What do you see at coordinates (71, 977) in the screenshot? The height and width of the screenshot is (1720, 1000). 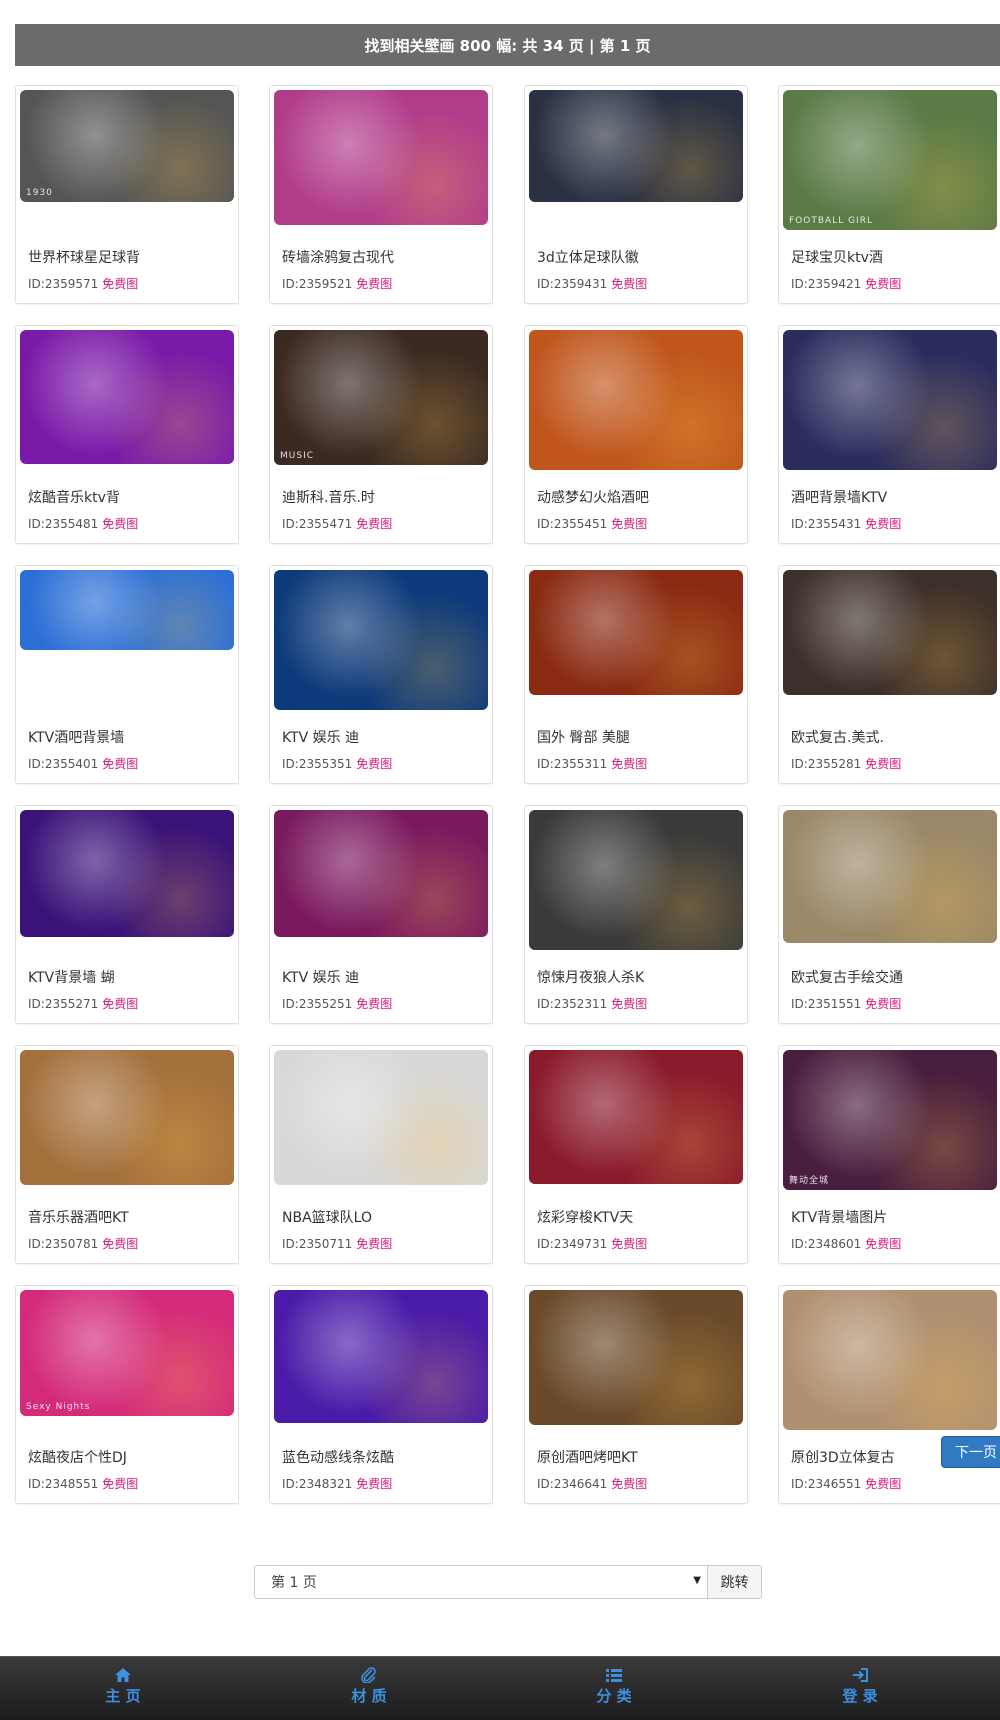 I see `wallpaper-title: KTV背景墙 蝴` at bounding box center [71, 977].